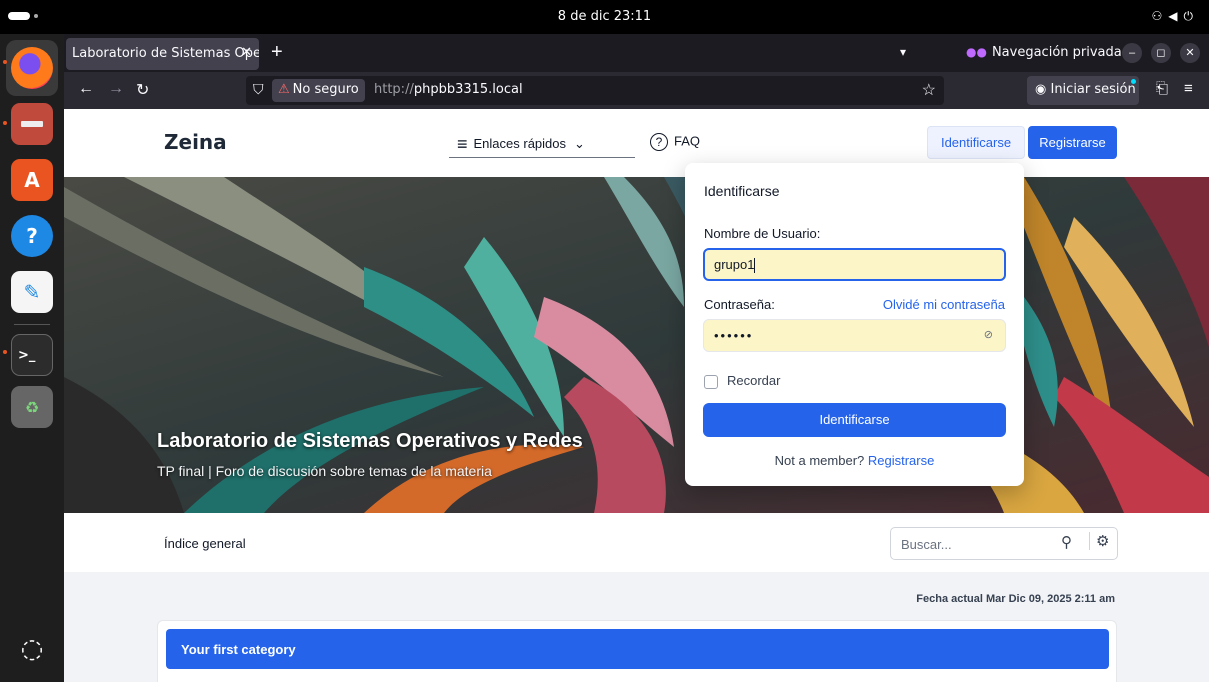 Image resolution: width=1209 pixels, height=682 pixels. What do you see at coordinates (205, 543) in the screenshot?
I see `breadcrumb-index-link: Índice general` at bounding box center [205, 543].